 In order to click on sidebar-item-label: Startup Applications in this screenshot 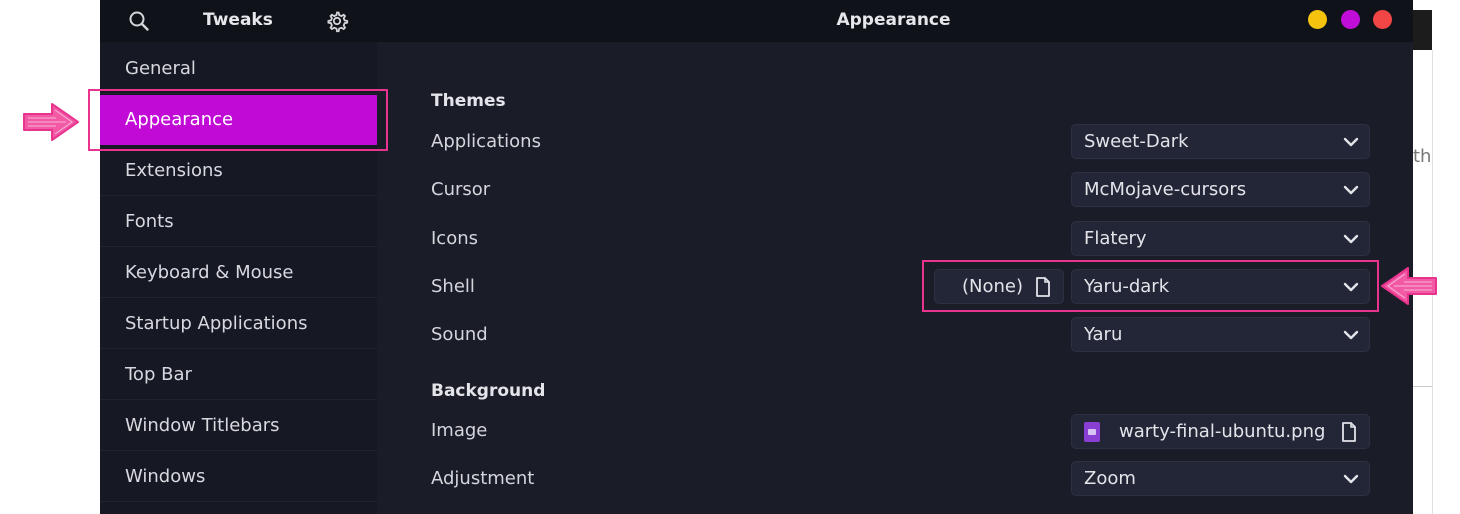, I will do `click(216, 323)`.